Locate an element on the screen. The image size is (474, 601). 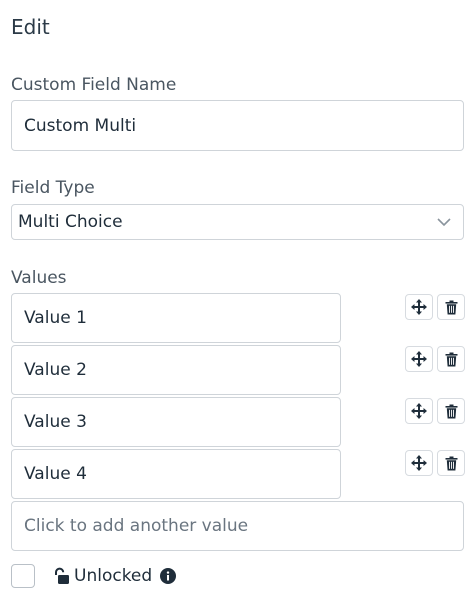
value-input: Value 1 is located at coordinates (176, 318).